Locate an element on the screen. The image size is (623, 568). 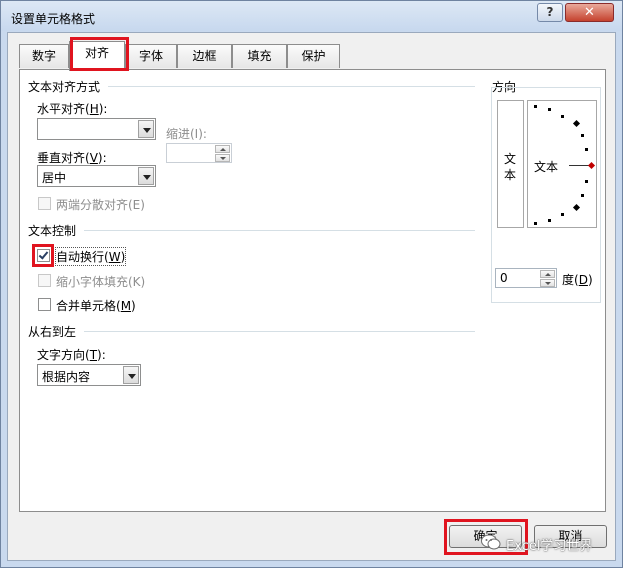
angle-minus45-marker is located at coordinates (576, 207).